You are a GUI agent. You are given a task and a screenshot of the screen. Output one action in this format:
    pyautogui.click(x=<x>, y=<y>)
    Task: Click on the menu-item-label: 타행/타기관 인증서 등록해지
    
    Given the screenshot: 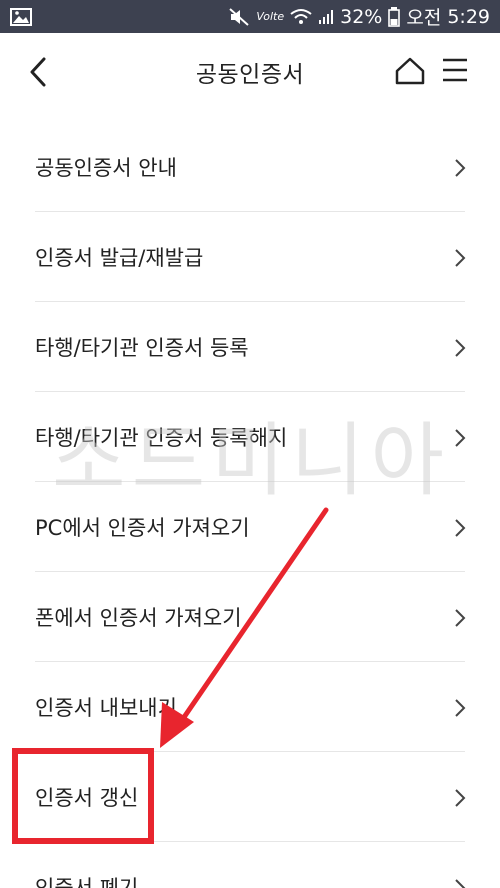 What is the action you would take?
    pyautogui.click(x=161, y=437)
    